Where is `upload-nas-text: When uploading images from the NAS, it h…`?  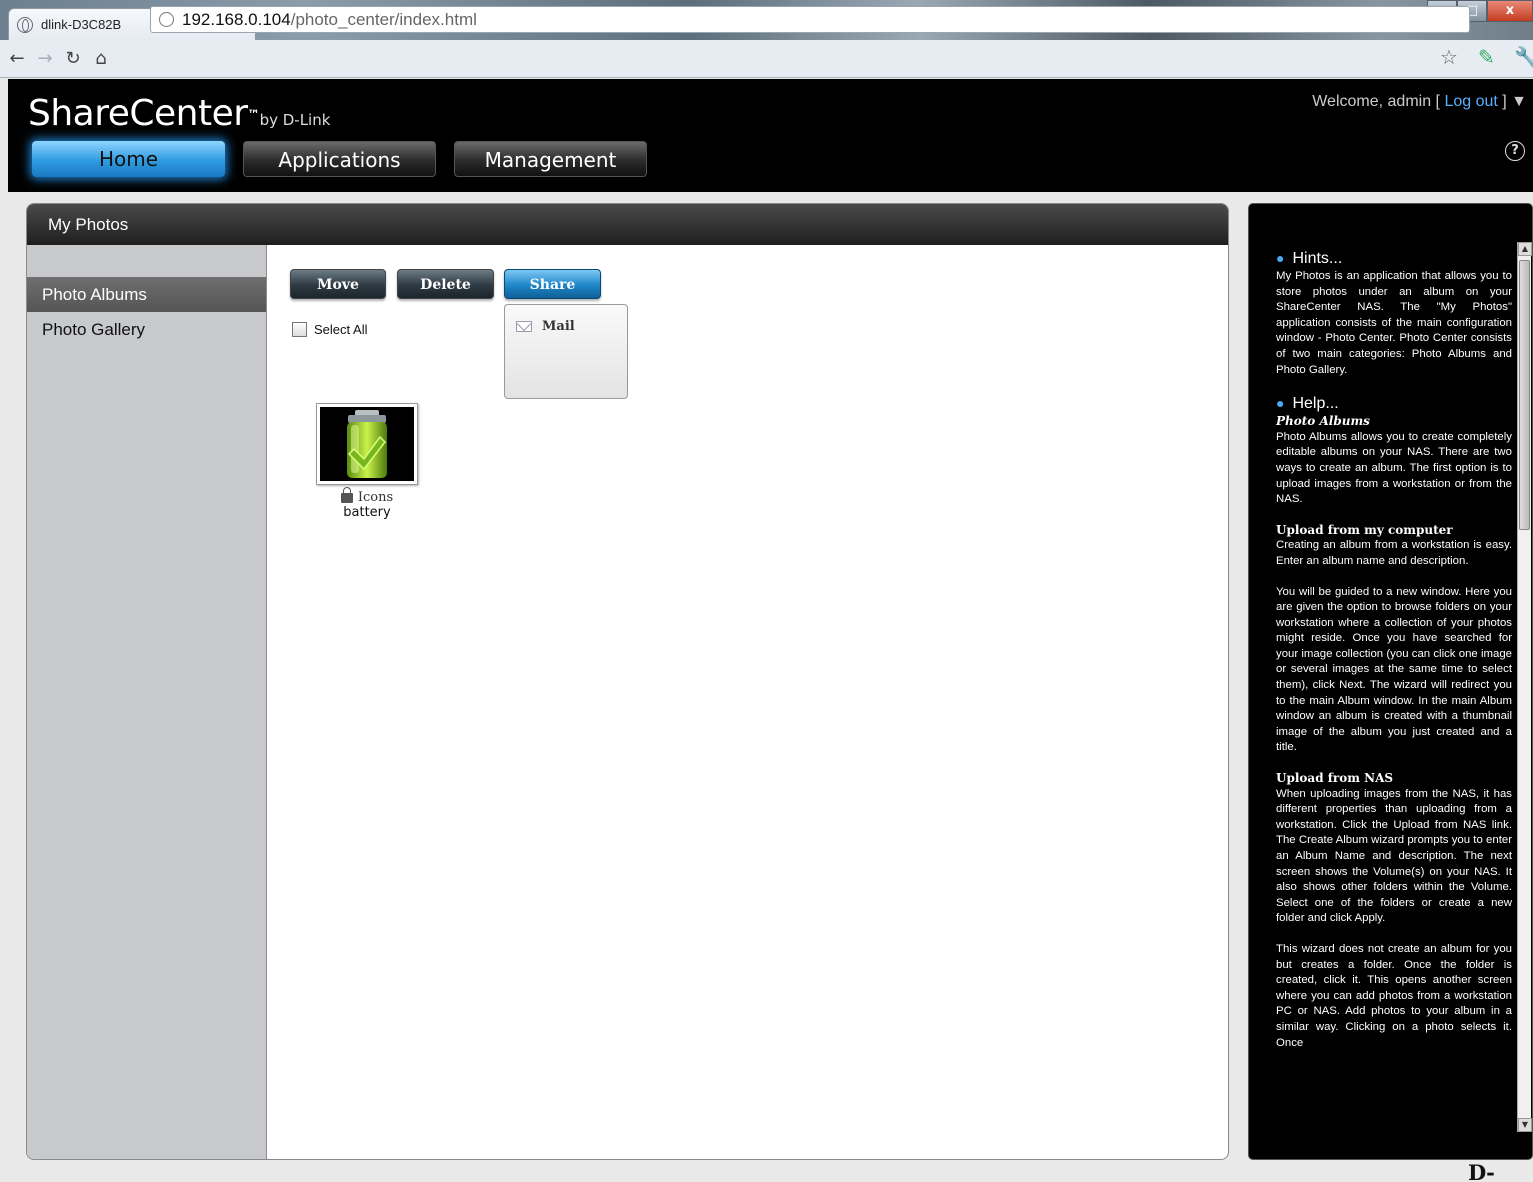
upload-nas-text: When uploading images from the NAS, it h… is located at coordinates (1394, 856).